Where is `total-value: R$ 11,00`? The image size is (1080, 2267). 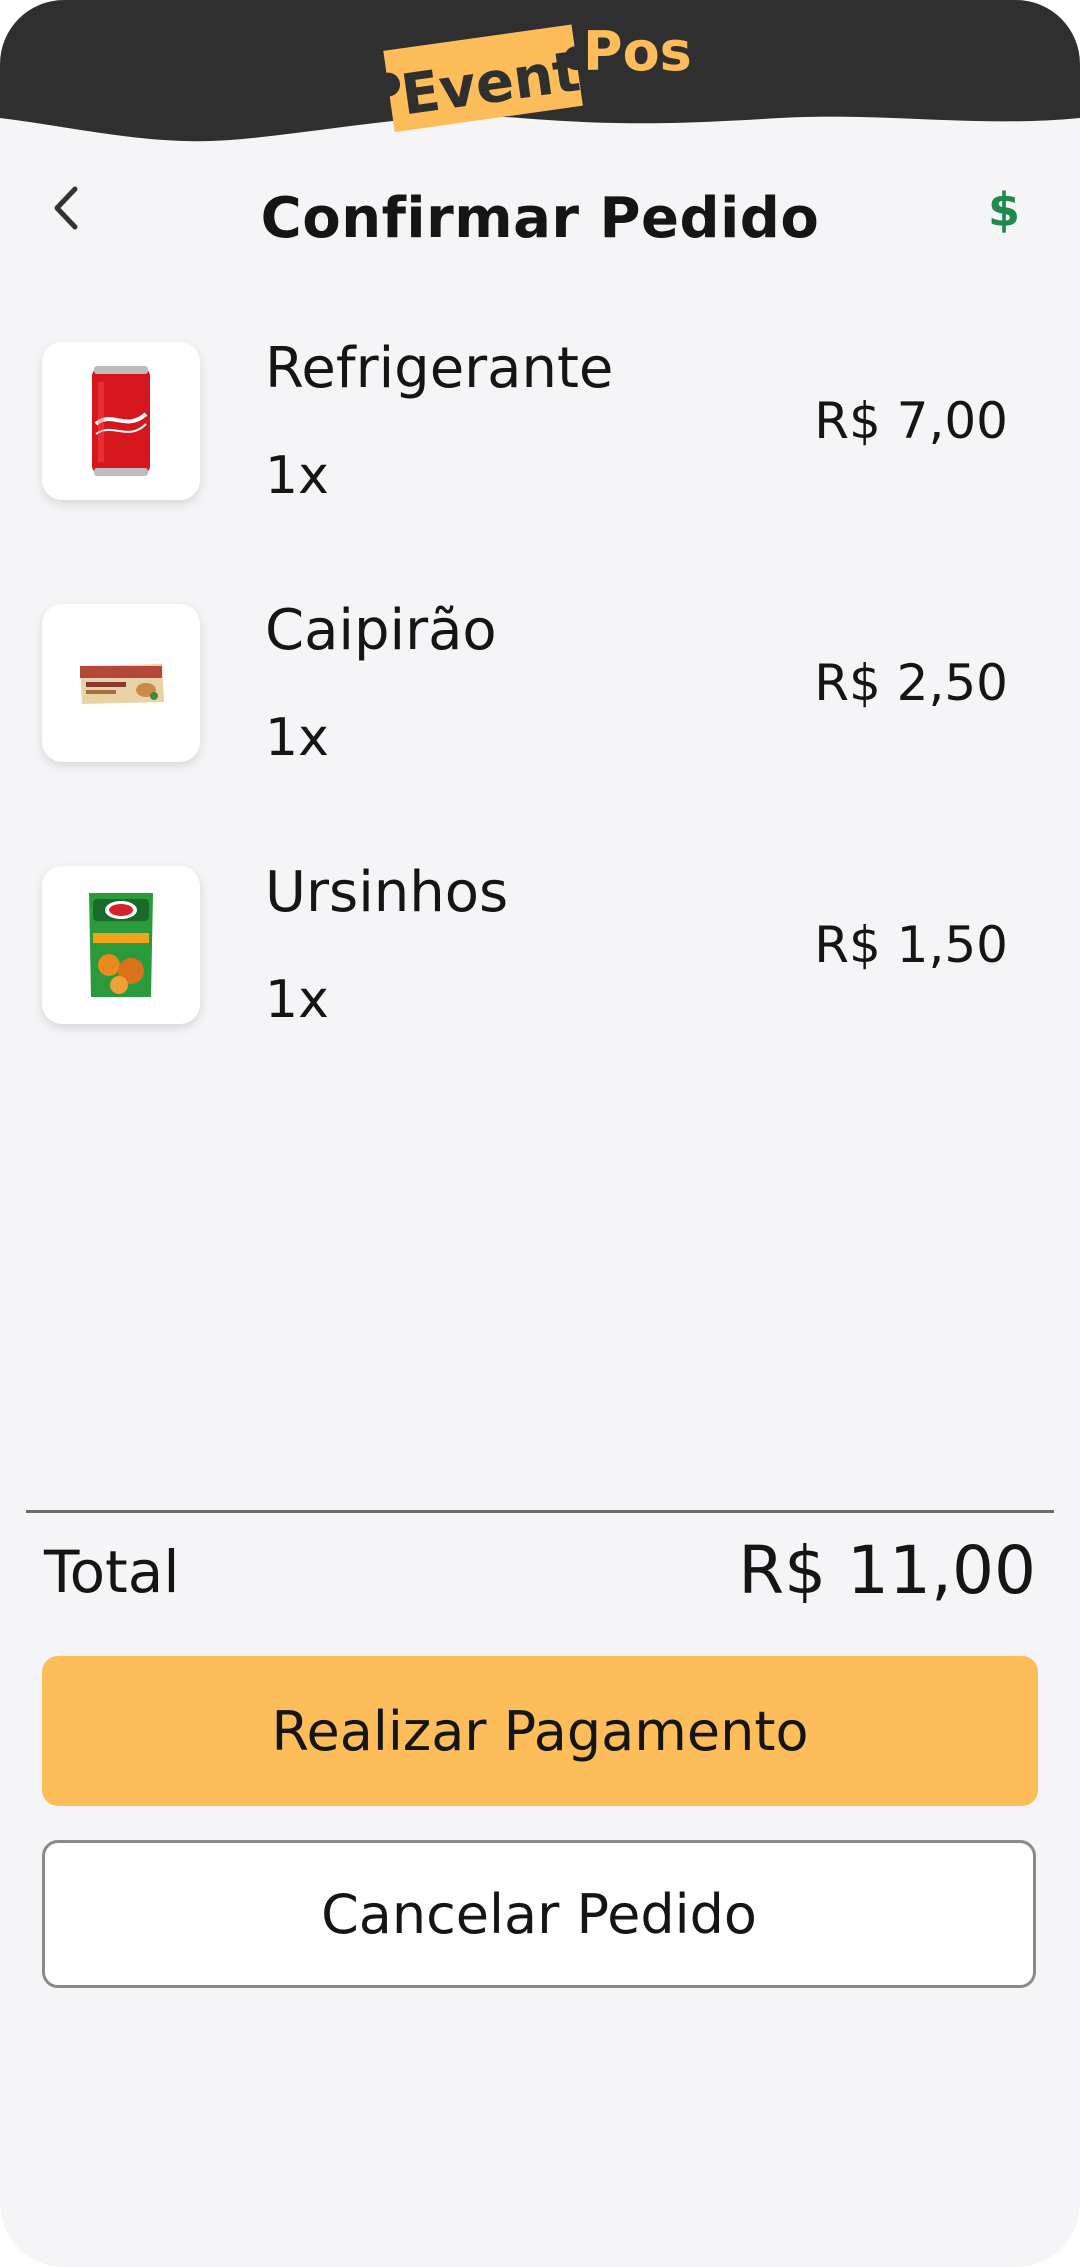
total-value: R$ 11,00 is located at coordinates (887, 1570).